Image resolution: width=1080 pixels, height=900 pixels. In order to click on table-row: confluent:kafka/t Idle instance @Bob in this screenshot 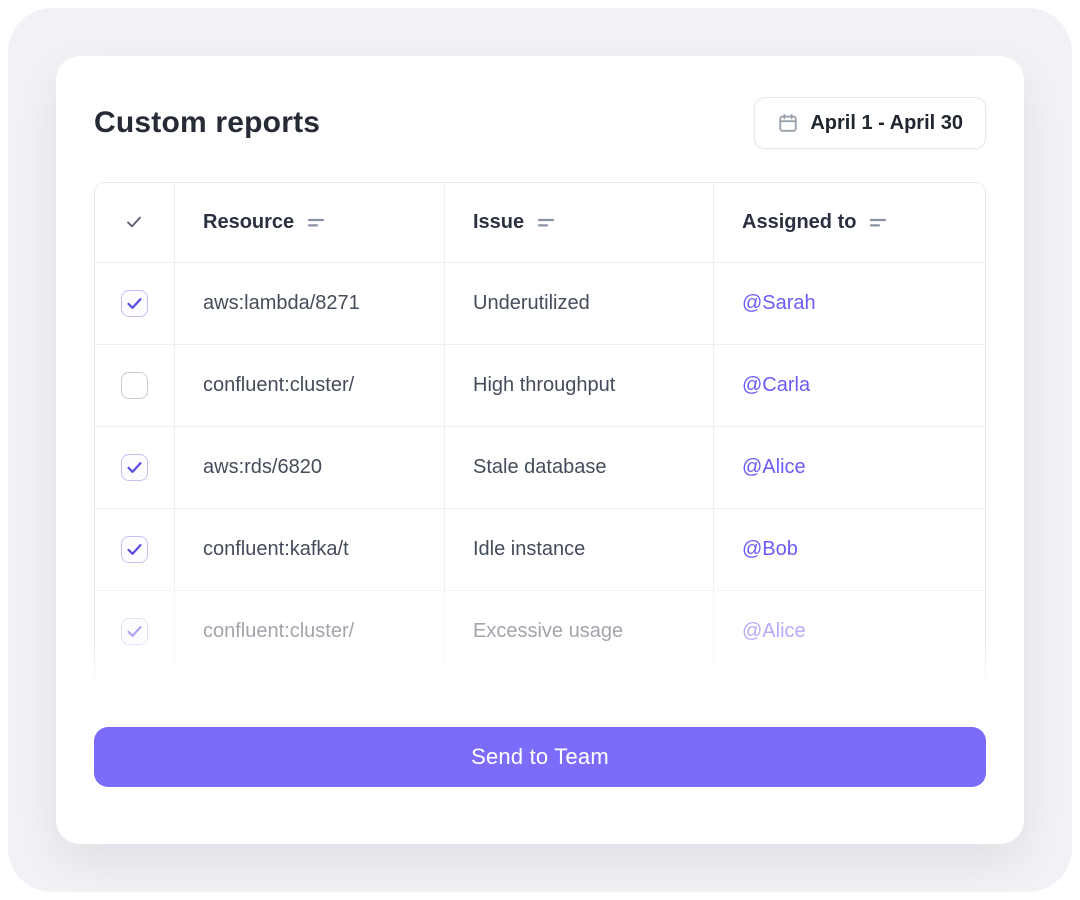, I will do `click(540, 549)`.